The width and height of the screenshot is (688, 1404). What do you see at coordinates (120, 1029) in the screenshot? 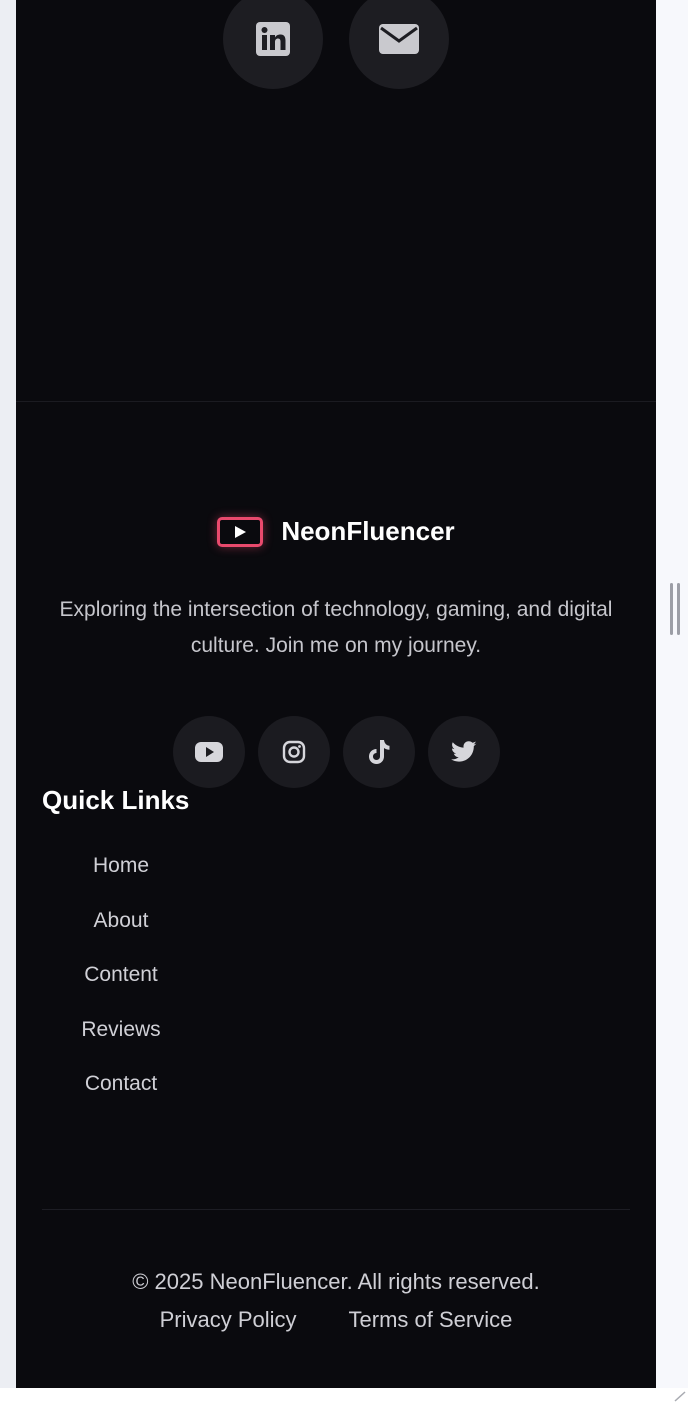
I see `quick-link-reviews: Reviews` at bounding box center [120, 1029].